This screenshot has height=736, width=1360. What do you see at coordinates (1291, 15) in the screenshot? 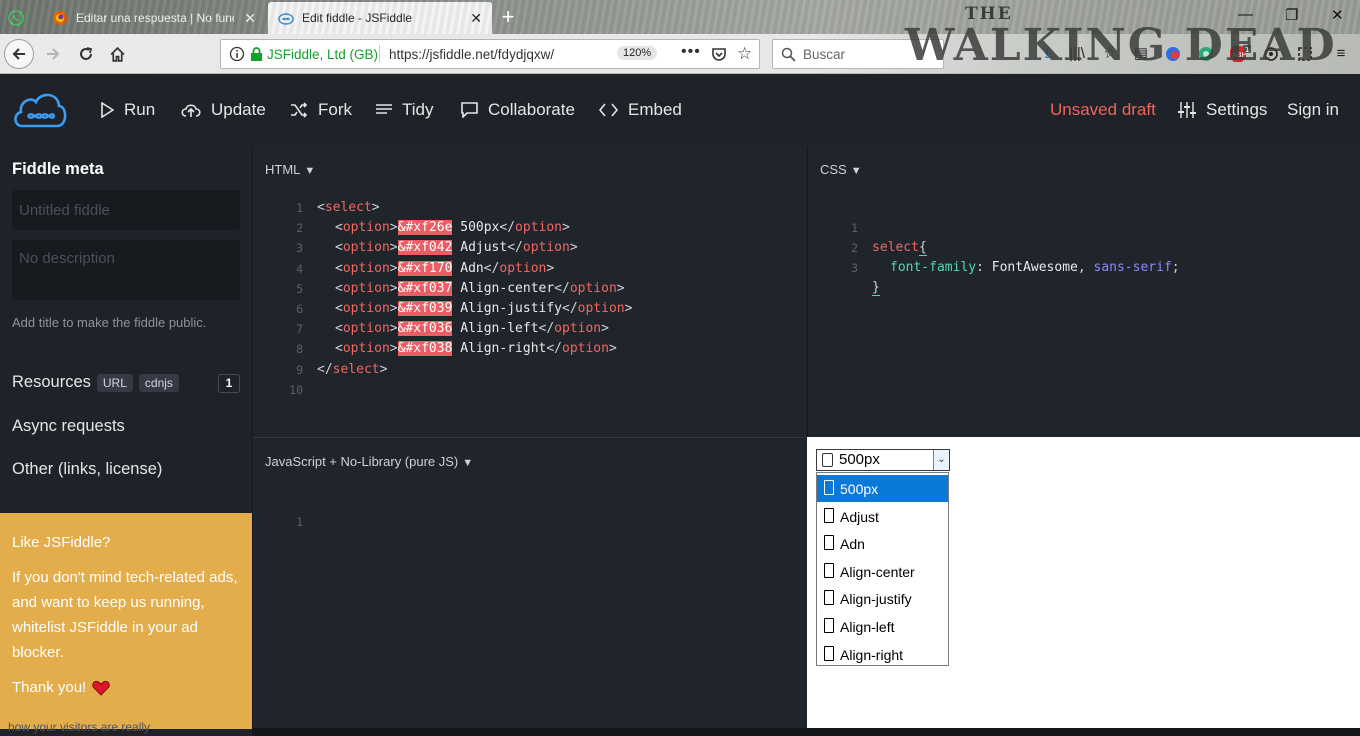
I see `maximize-icon: ❐` at bounding box center [1291, 15].